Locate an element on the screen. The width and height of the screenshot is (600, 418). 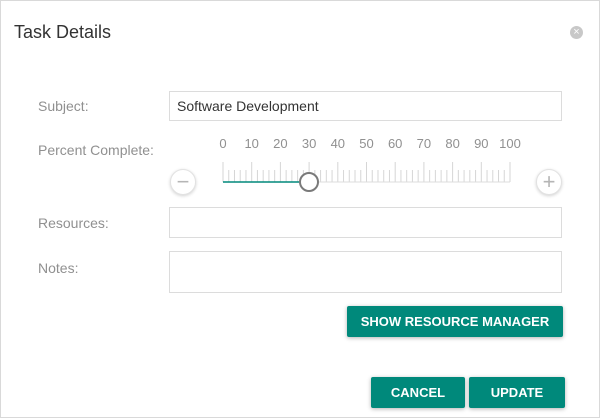
resources-input is located at coordinates (365, 222).